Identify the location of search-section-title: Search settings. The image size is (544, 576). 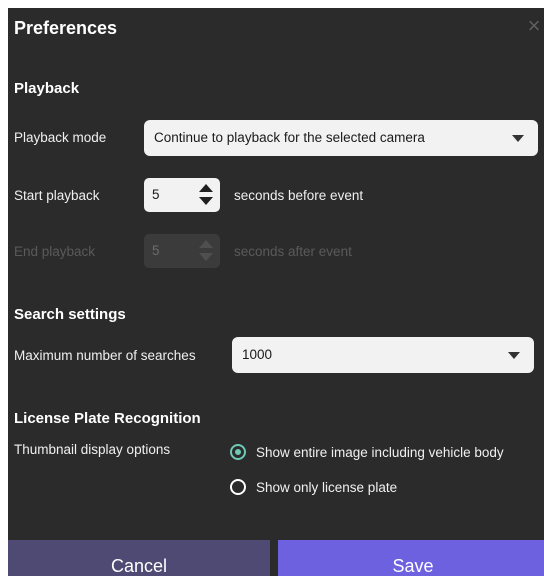
(70, 314).